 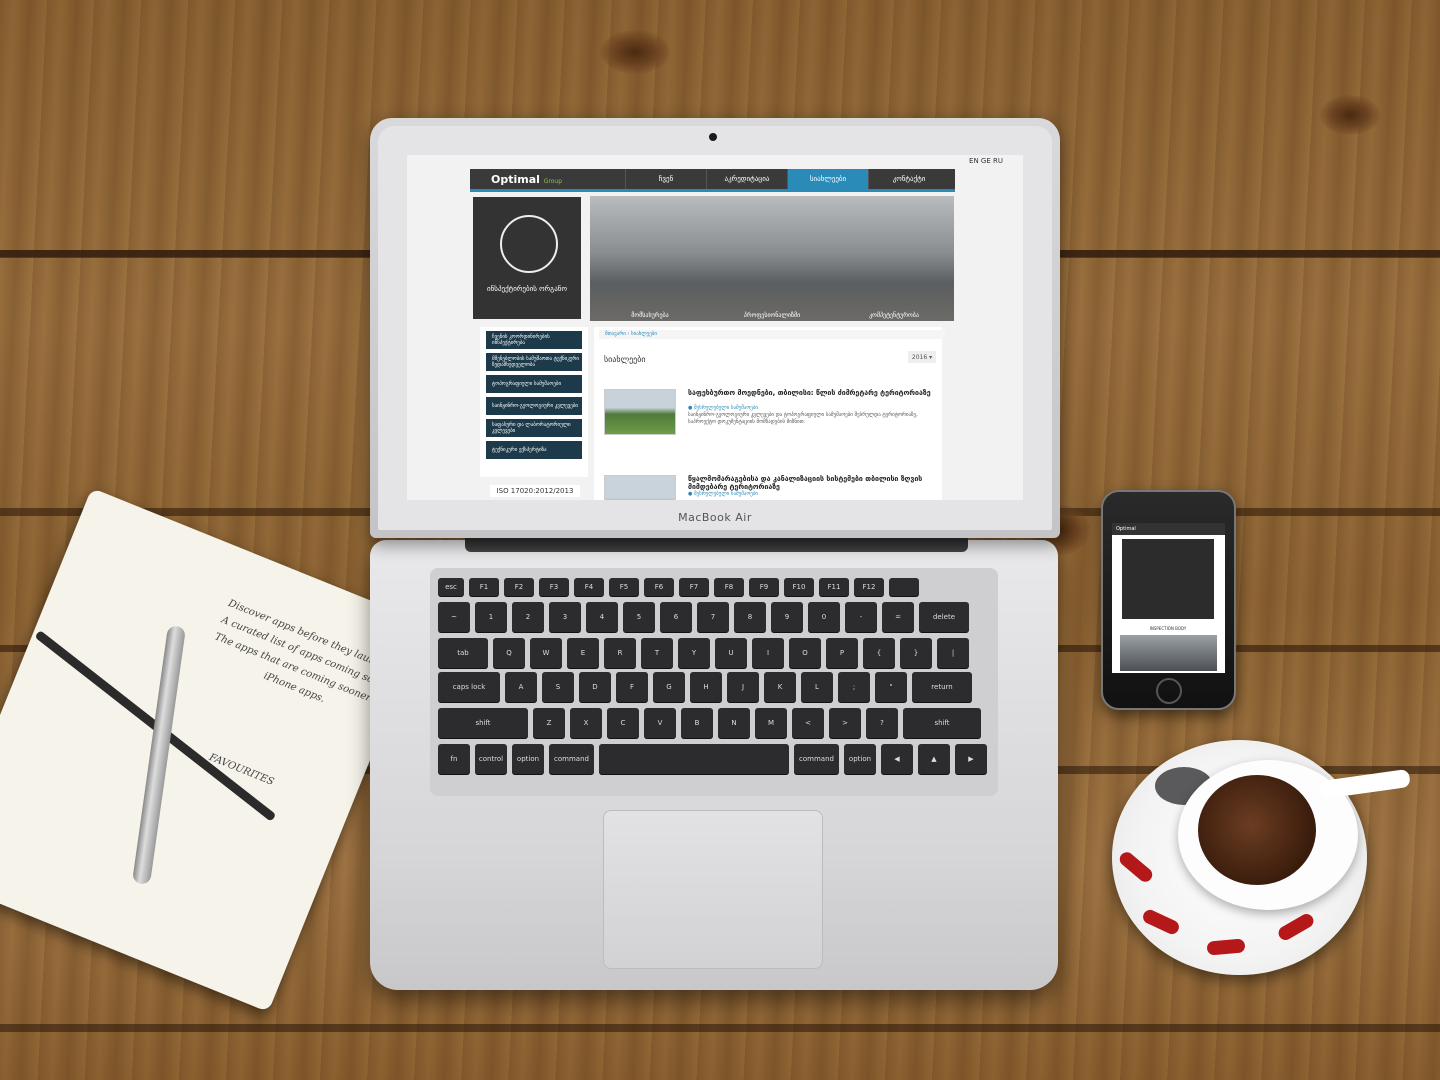 What do you see at coordinates (595, 687) in the screenshot?
I see `keyboard-key: D` at bounding box center [595, 687].